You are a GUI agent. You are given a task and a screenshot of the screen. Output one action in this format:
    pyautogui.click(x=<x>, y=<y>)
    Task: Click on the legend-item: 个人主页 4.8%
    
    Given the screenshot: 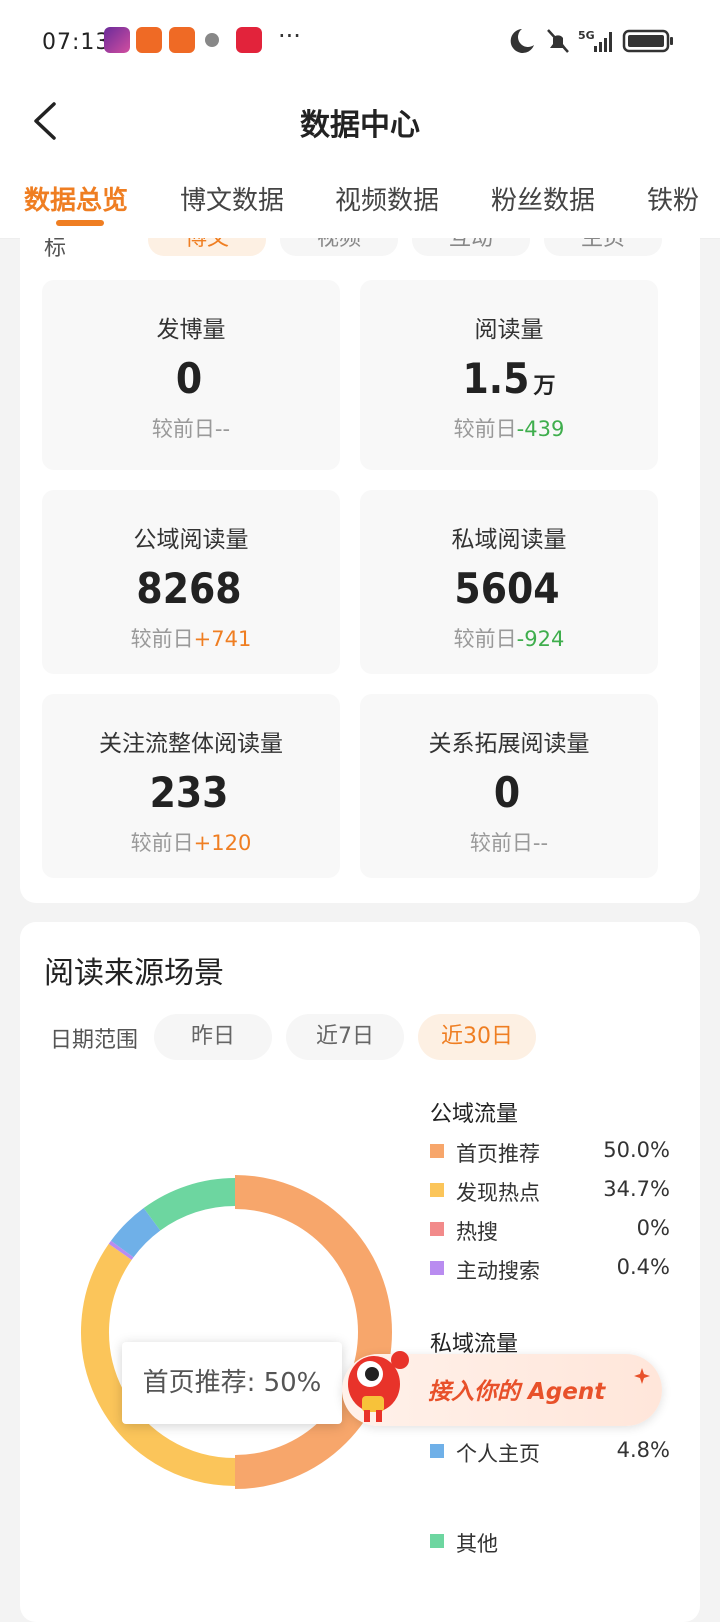 What is the action you would take?
    pyautogui.click(x=550, y=1452)
    